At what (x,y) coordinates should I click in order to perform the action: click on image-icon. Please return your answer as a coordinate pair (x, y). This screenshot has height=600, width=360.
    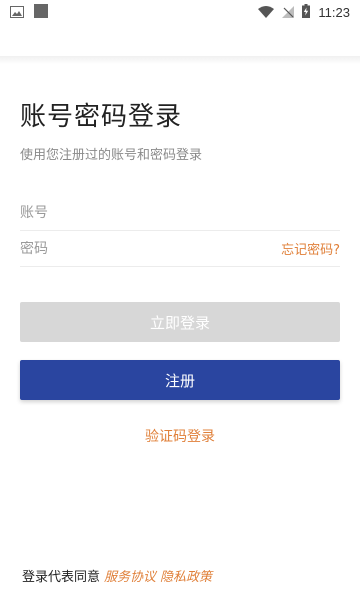
    Looking at the image, I should click on (17, 12).